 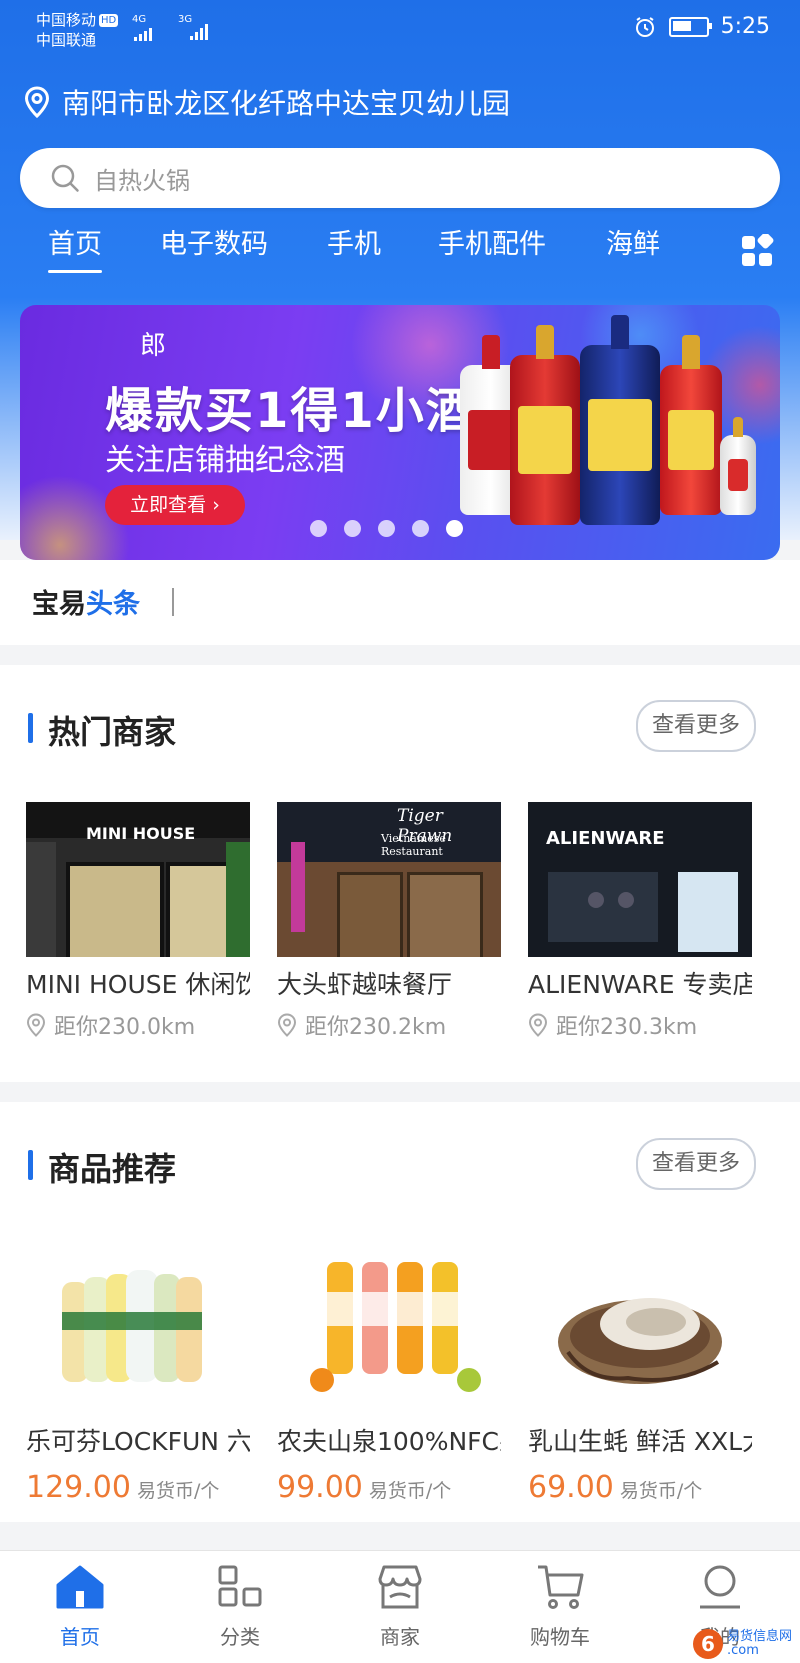 I want to click on store-distance: 距你230.0km, so click(x=138, y=1025).